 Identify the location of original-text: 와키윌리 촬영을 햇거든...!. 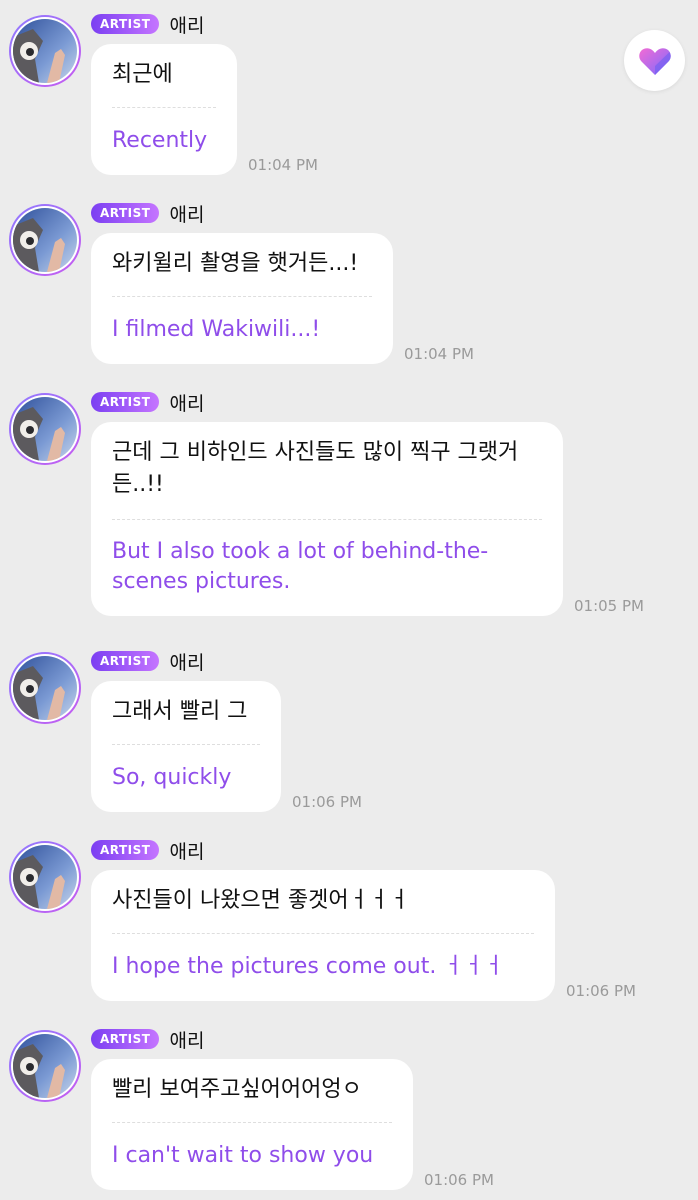
(235, 263).